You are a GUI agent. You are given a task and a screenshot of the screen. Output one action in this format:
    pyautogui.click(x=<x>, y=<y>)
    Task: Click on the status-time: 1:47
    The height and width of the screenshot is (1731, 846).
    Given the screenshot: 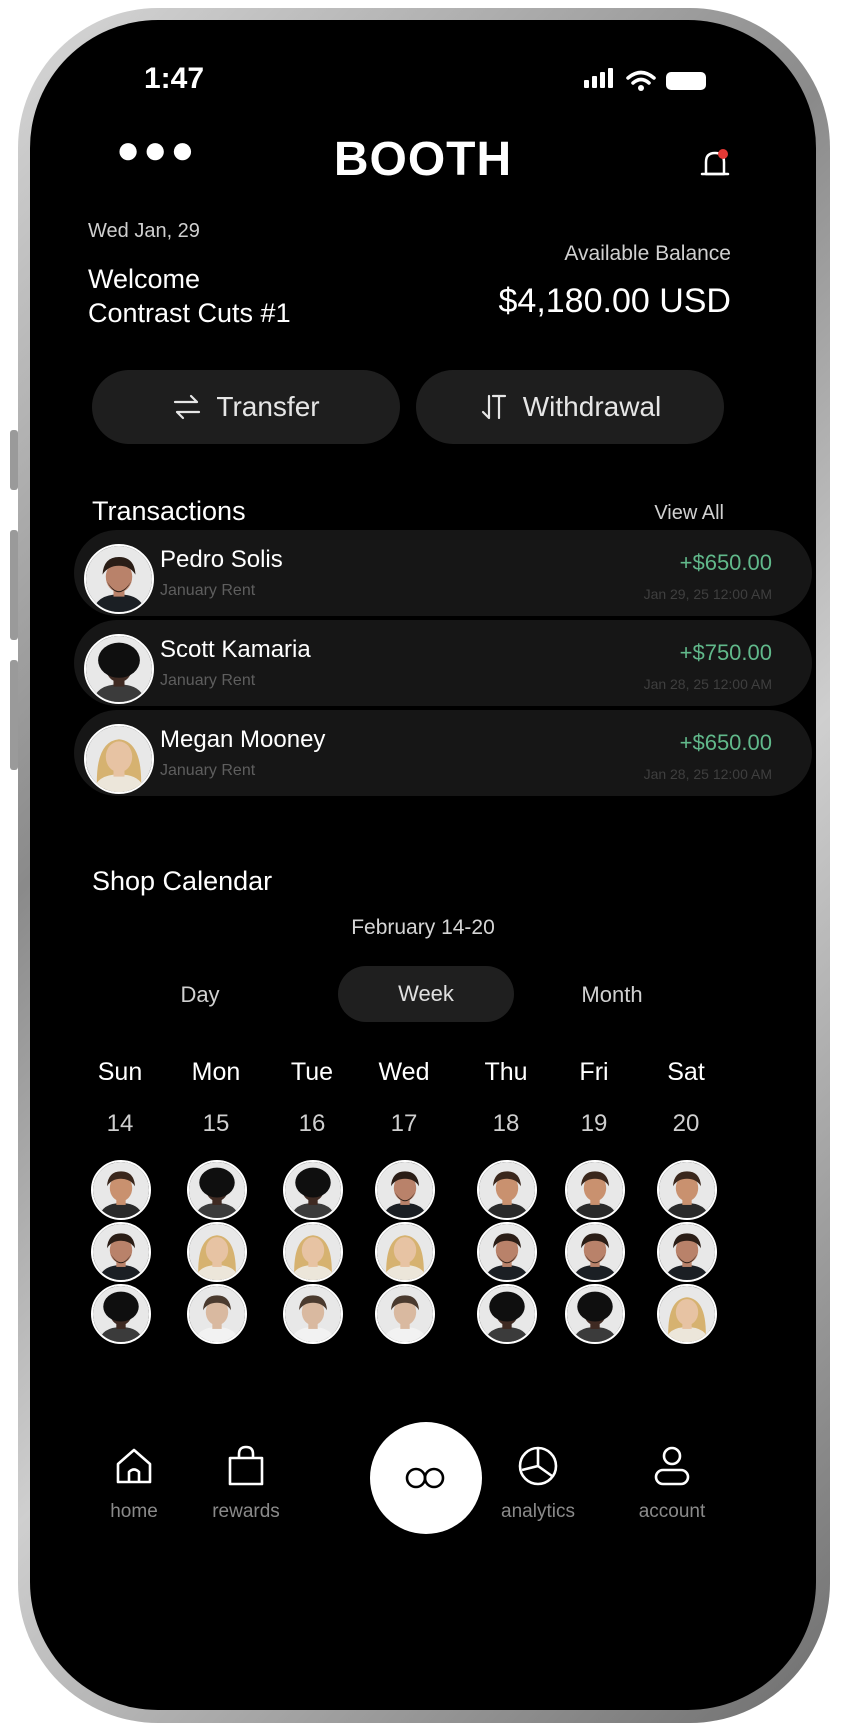 What is the action you would take?
    pyautogui.click(x=174, y=78)
    